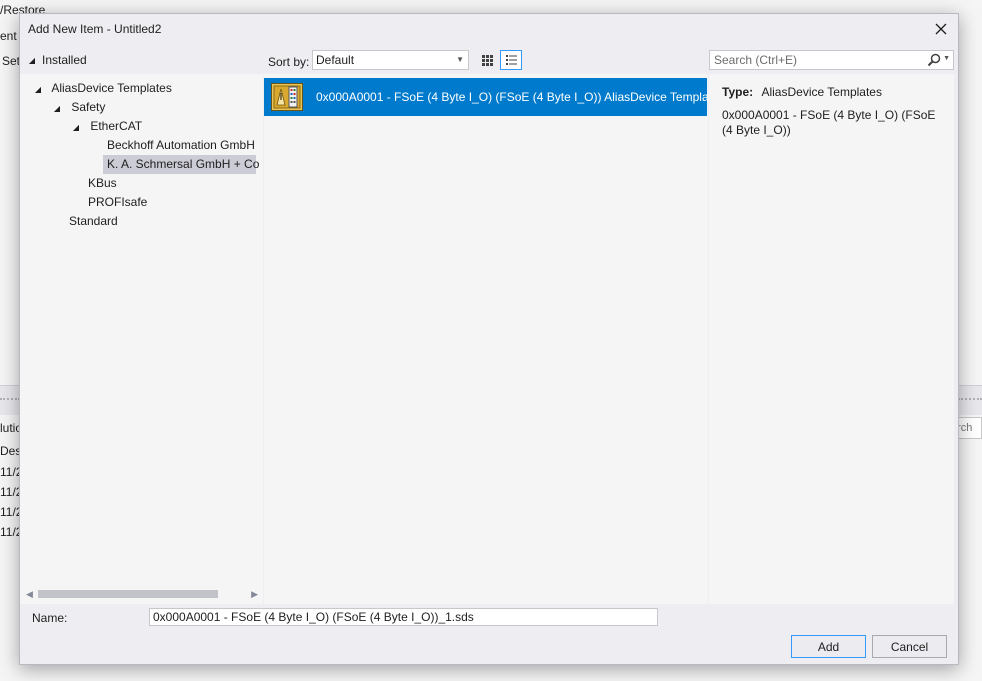 This screenshot has height=681, width=982. Describe the element at coordinates (390, 60) in the screenshot. I see `sort-dropdown: Default ▼` at that location.